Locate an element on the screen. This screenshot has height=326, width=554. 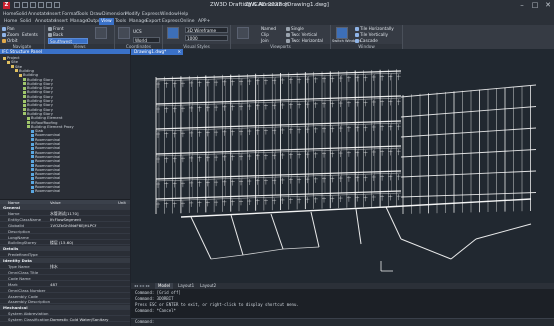
menu-modify: Modify is located at coordinates (132, 14).